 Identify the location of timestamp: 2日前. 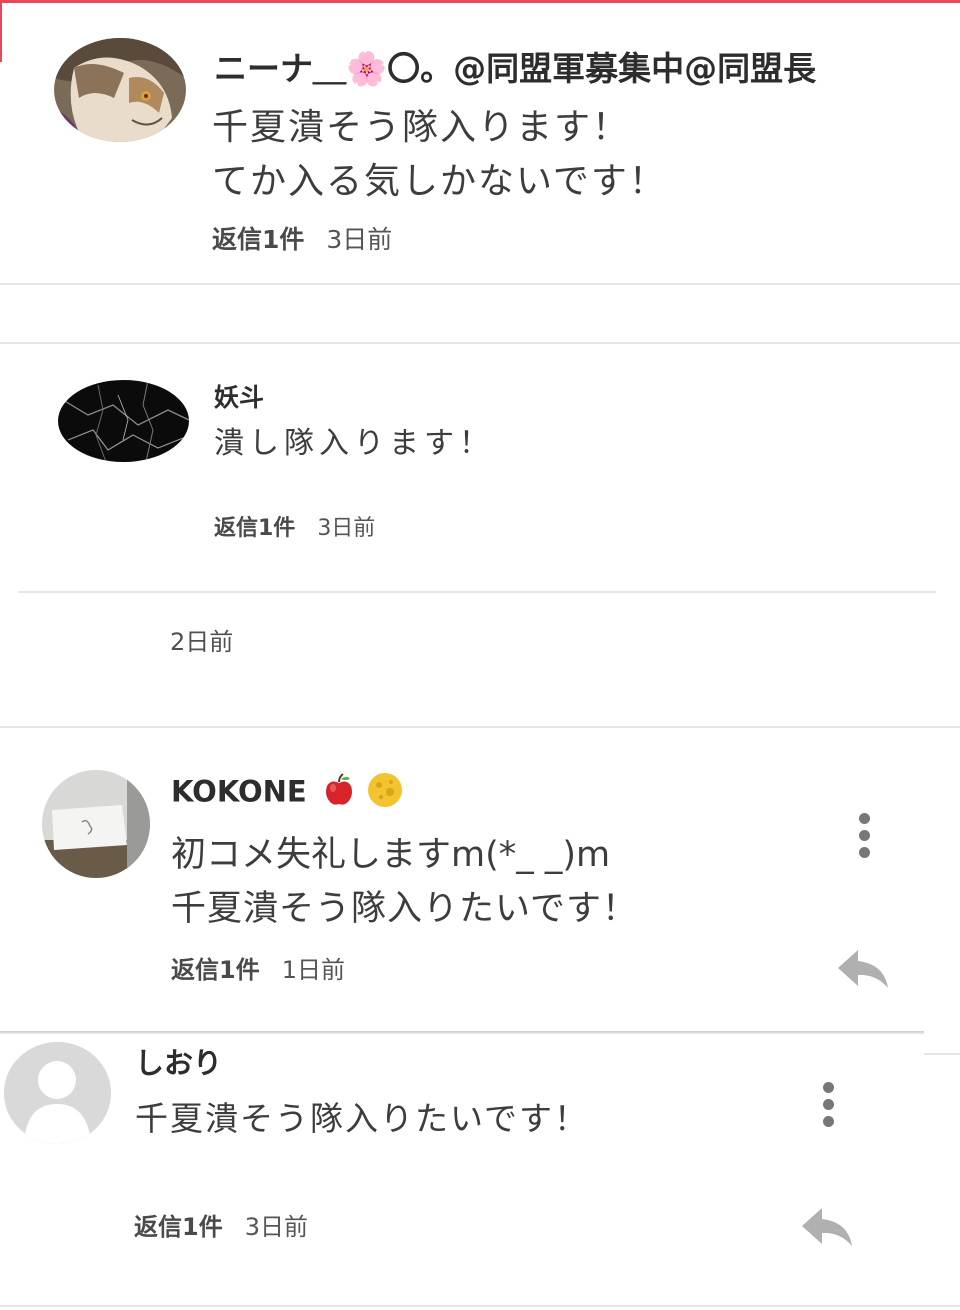
(202, 642).